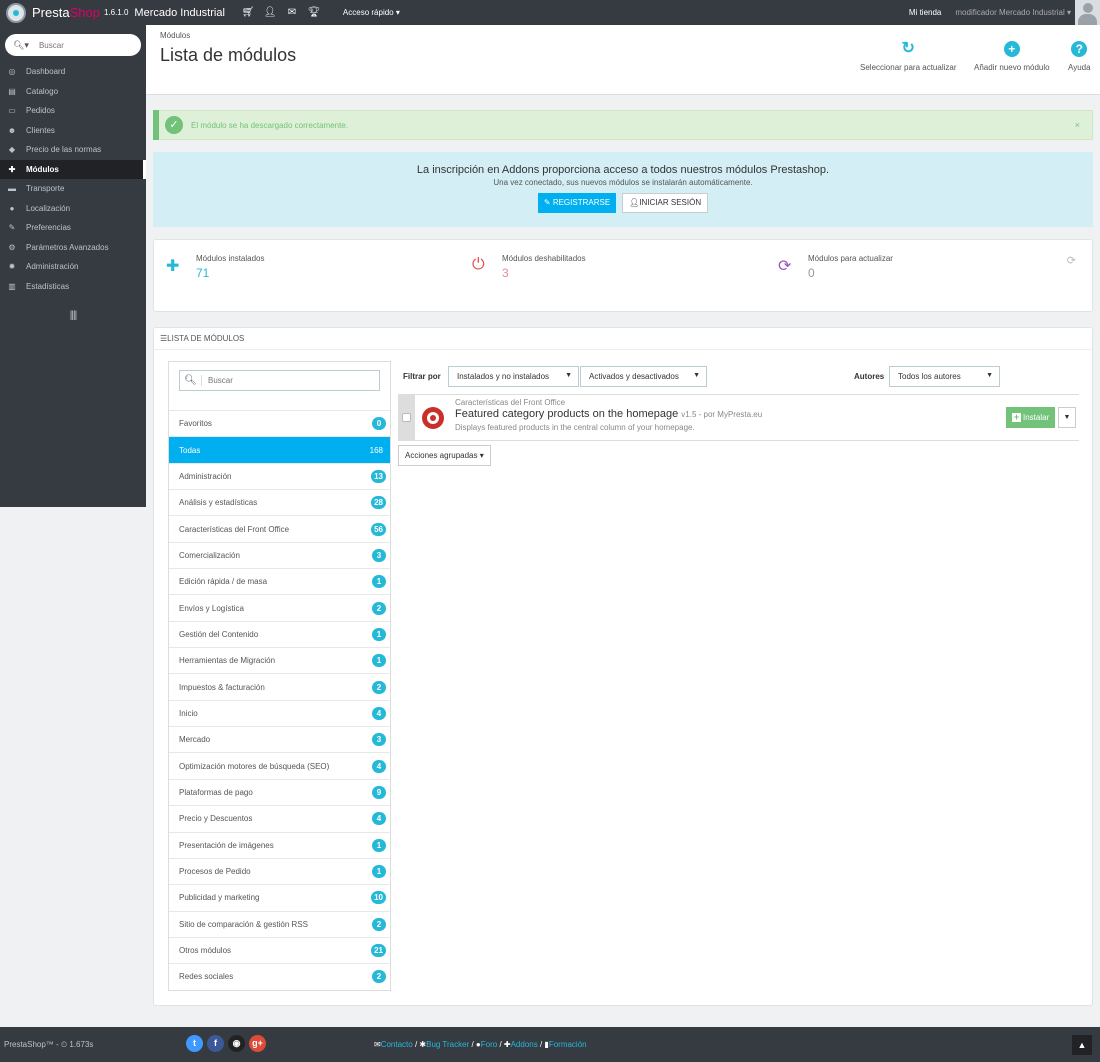  Describe the element at coordinates (379, 792) in the screenshot. I see `category-count-badge: 9` at that location.